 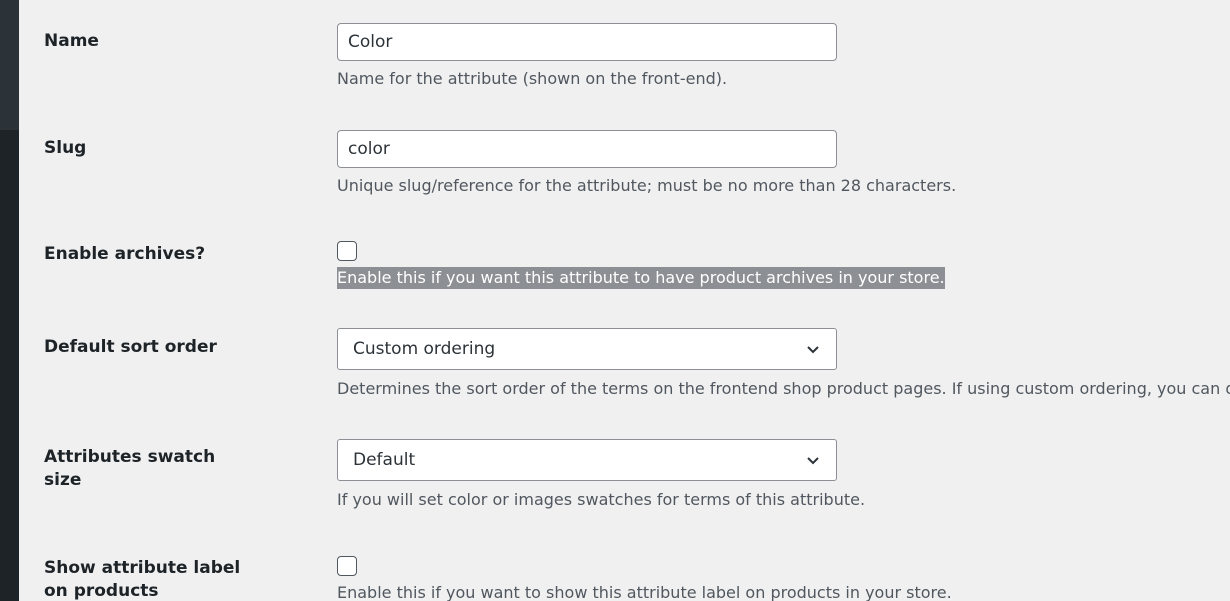 I want to click on admin-sidebar, so click(x=9, y=300).